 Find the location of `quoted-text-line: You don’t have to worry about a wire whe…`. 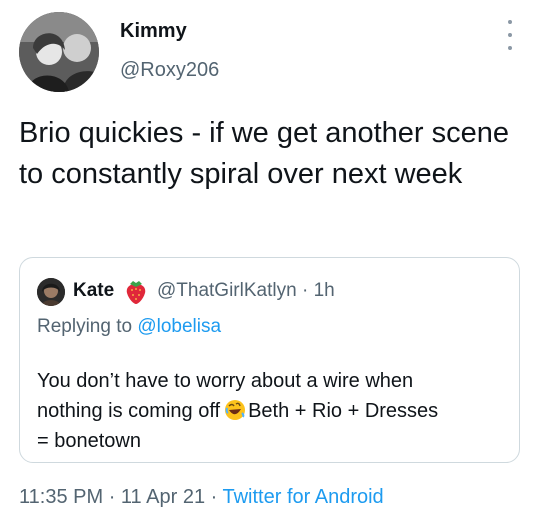

quoted-text-line: You don’t have to worry about a wire whe… is located at coordinates (225, 381).